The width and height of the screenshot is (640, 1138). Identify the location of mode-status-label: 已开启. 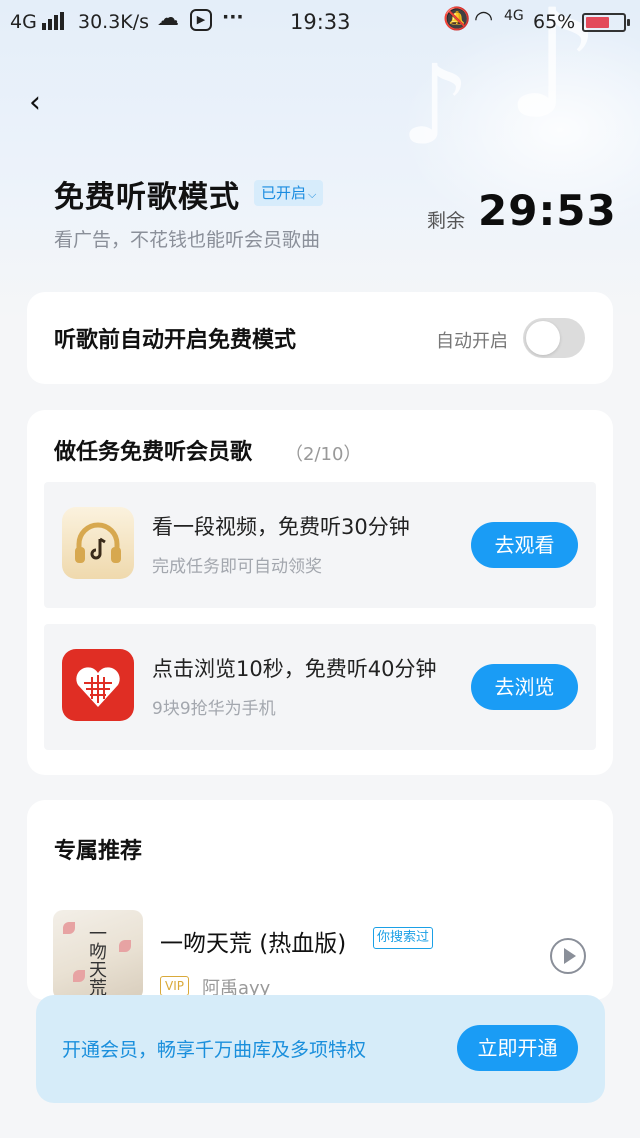
(284, 193).